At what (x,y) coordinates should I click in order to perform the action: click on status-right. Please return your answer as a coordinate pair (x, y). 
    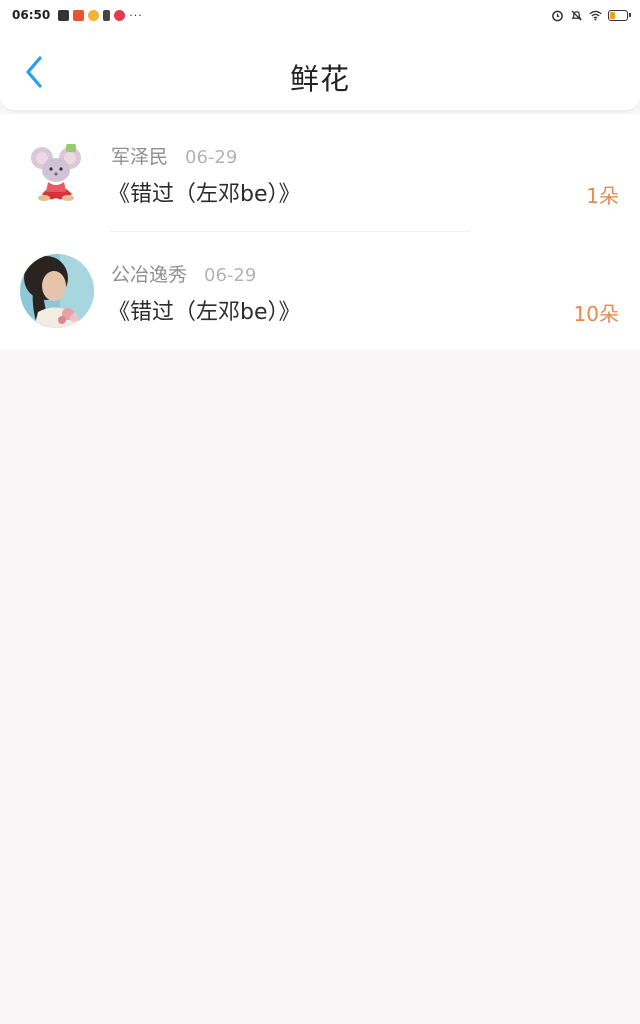
    Looking at the image, I should click on (591, 15).